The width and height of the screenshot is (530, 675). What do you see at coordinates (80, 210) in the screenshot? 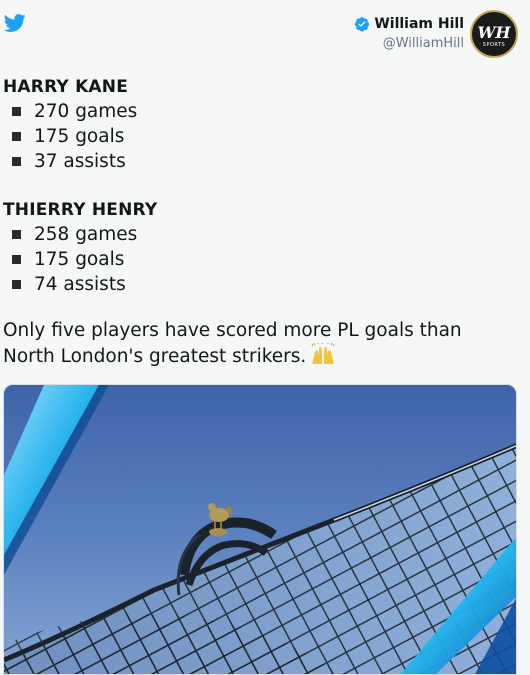
I see `section-title: THIERRY HENRY` at bounding box center [80, 210].